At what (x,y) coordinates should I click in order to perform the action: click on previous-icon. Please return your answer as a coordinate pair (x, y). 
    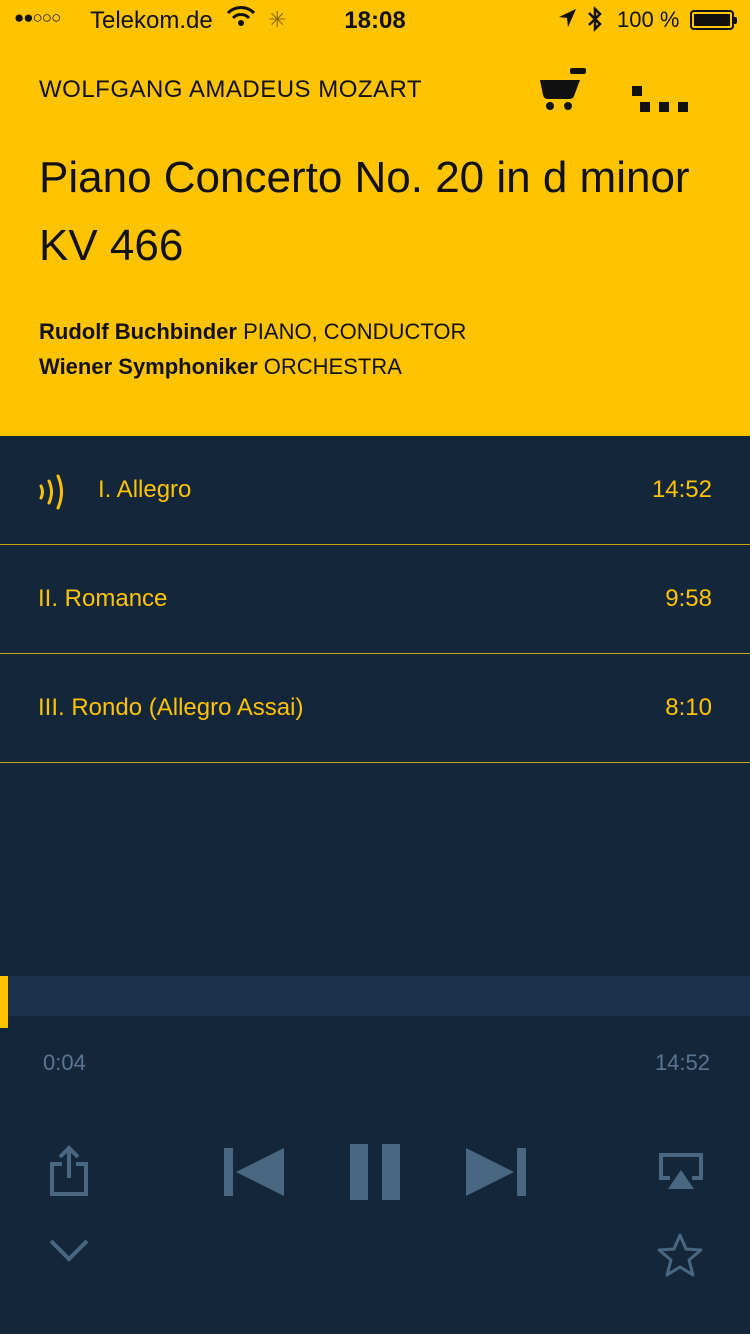
    Looking at the image, I should click on (254, 1172).